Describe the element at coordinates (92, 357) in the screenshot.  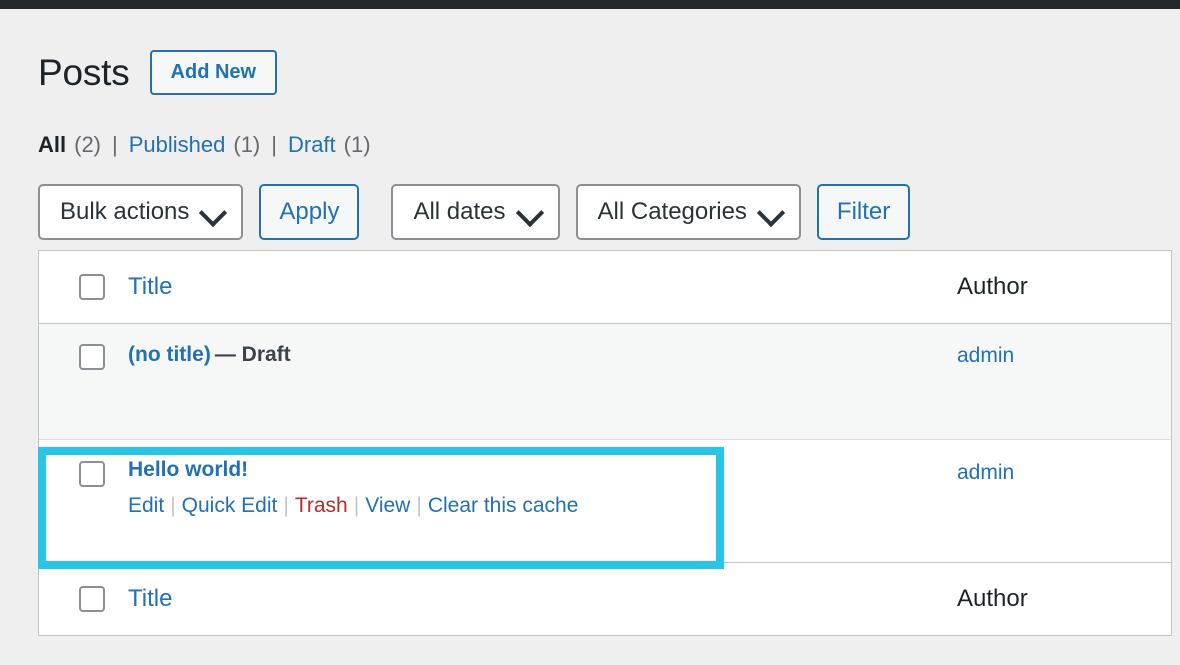
I see `row-checkbox-draft` at that location.